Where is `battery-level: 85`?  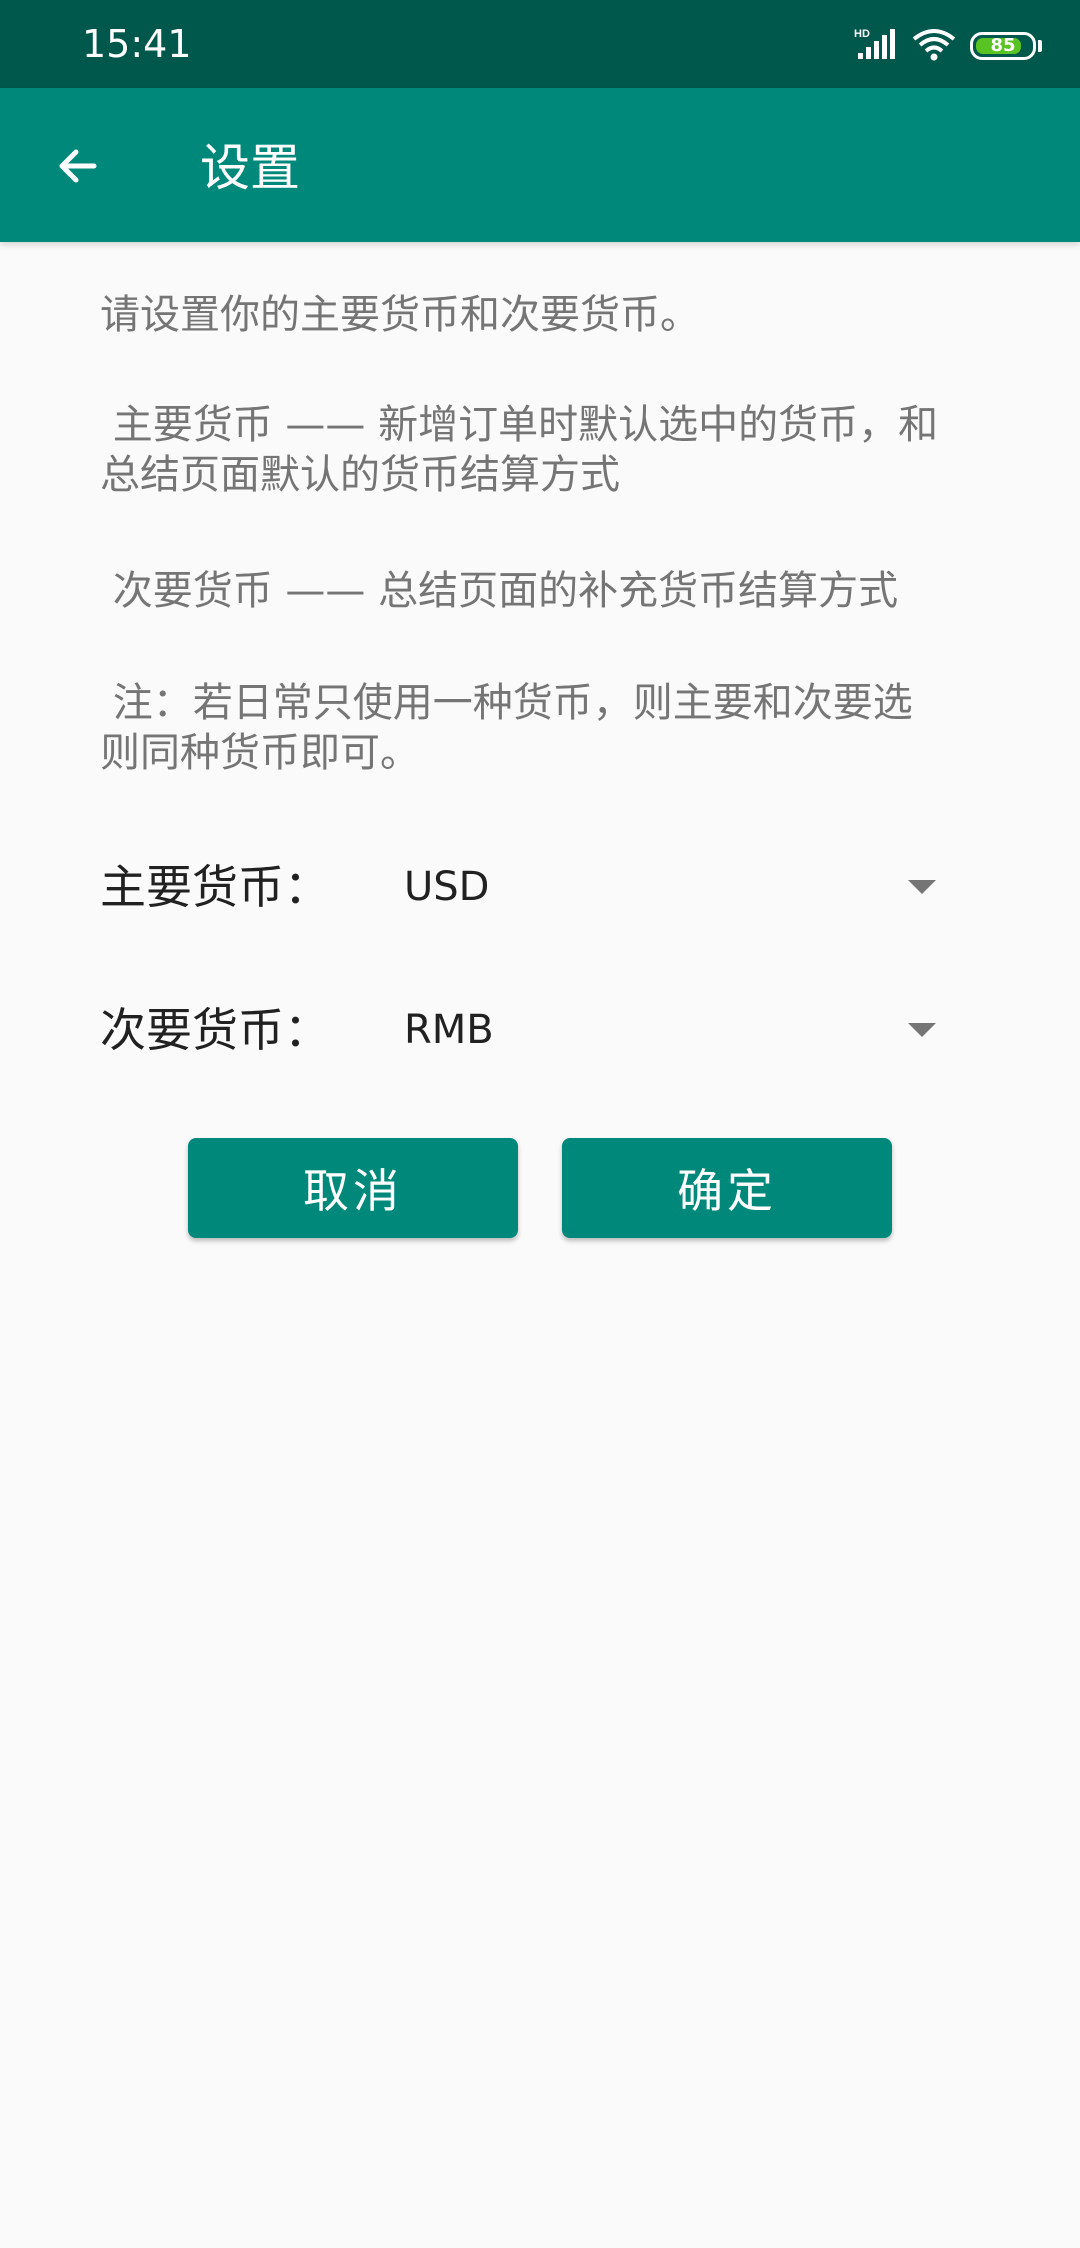 battery-level: 85 is located at coordinates (1003, 45).